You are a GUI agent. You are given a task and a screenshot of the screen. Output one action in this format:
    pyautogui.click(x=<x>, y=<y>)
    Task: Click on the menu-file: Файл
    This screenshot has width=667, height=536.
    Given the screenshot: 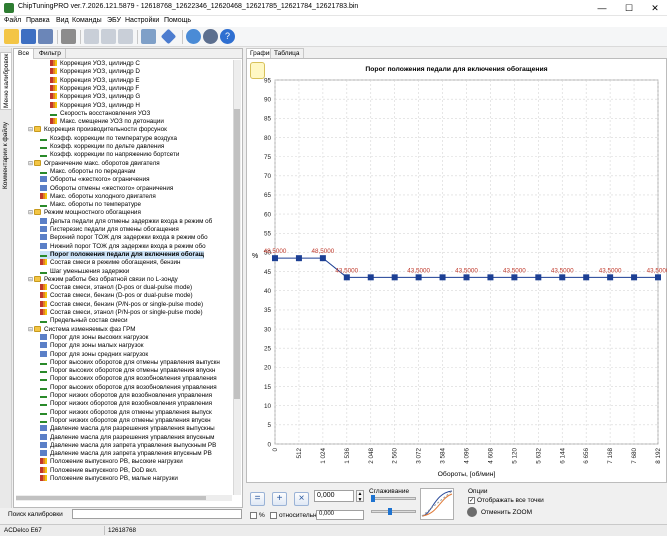 What is the action you would take?
    pyautogui.click(x=12, y=20)
    